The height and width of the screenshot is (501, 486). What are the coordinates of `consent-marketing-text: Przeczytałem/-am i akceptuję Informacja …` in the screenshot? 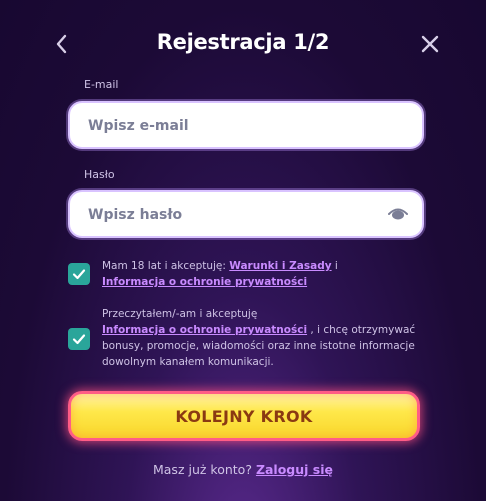 It's located at (267, 338).